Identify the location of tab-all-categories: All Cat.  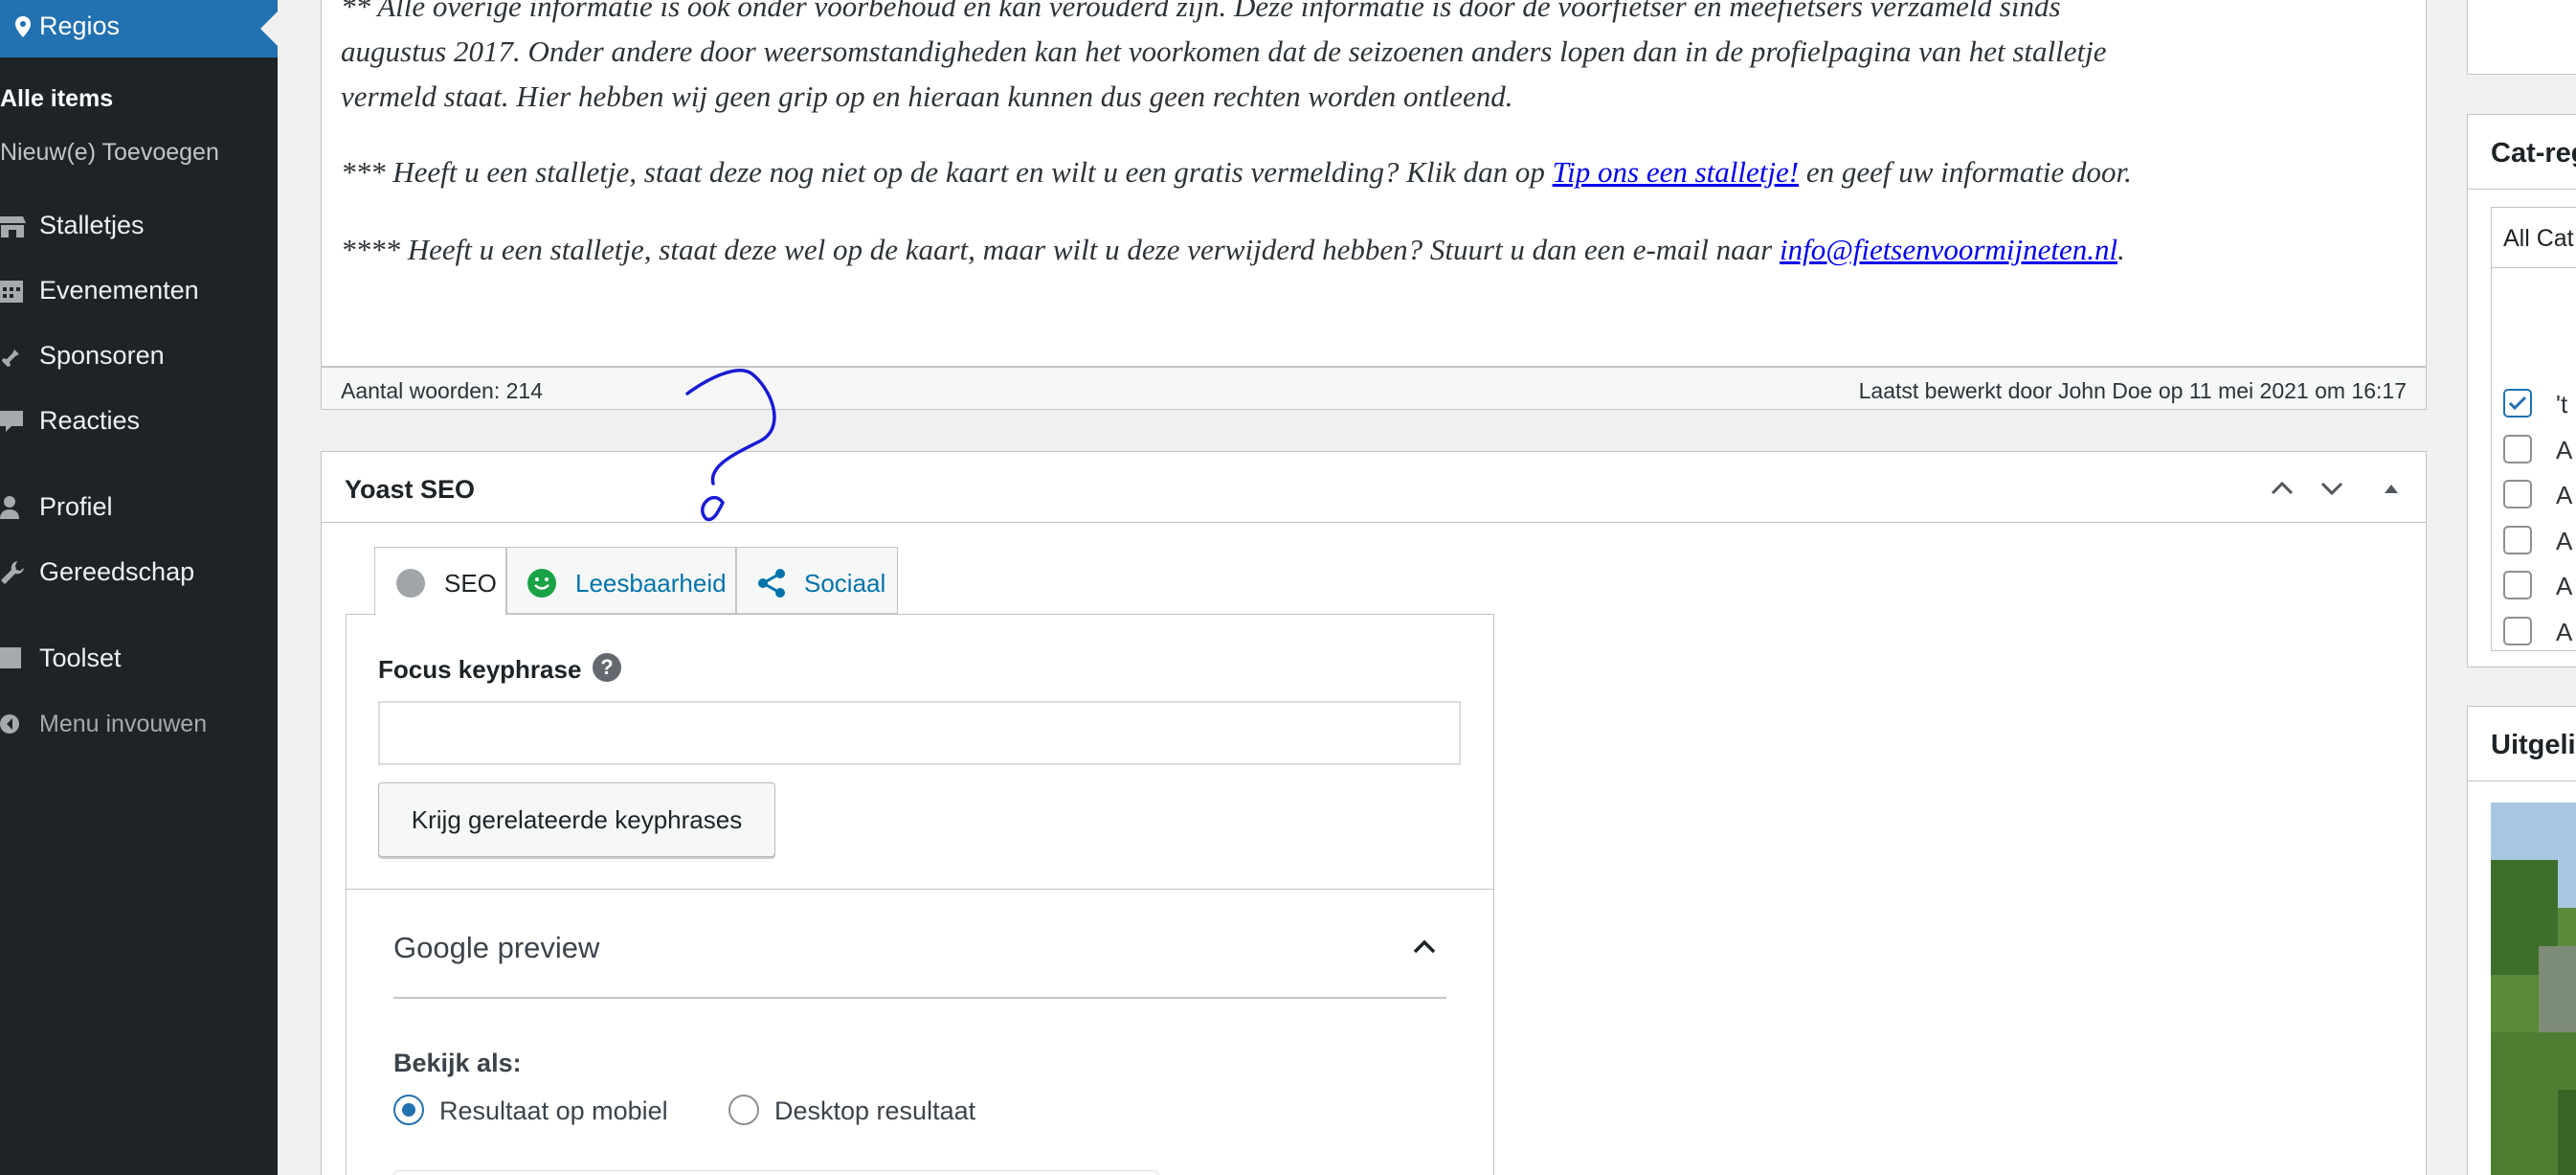
(2534, 237).